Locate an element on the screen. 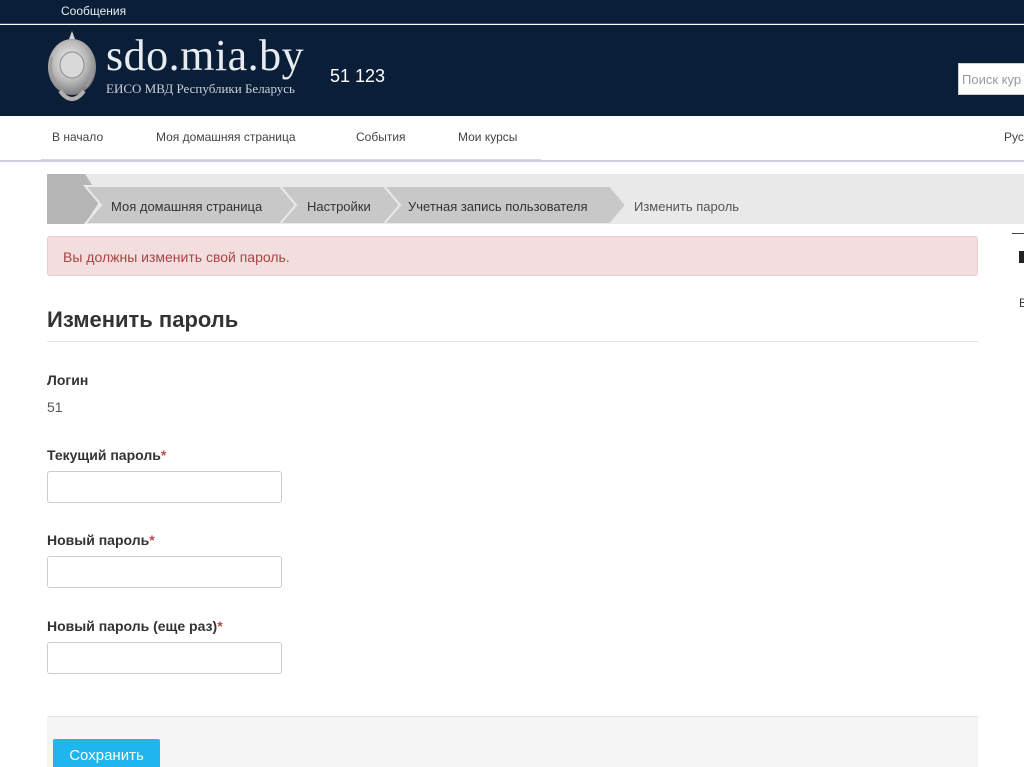 Image resolution: width=1024 pixels, height=767 pixels. current-password-label-text: Текущий пароль is located at coordinates (104, 455).